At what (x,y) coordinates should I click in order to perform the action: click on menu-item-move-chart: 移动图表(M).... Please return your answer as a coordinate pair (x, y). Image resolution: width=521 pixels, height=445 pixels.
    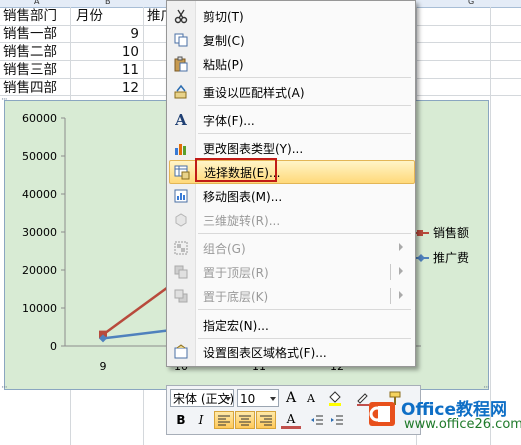
    Looking at the image, I should click on (291, 196).